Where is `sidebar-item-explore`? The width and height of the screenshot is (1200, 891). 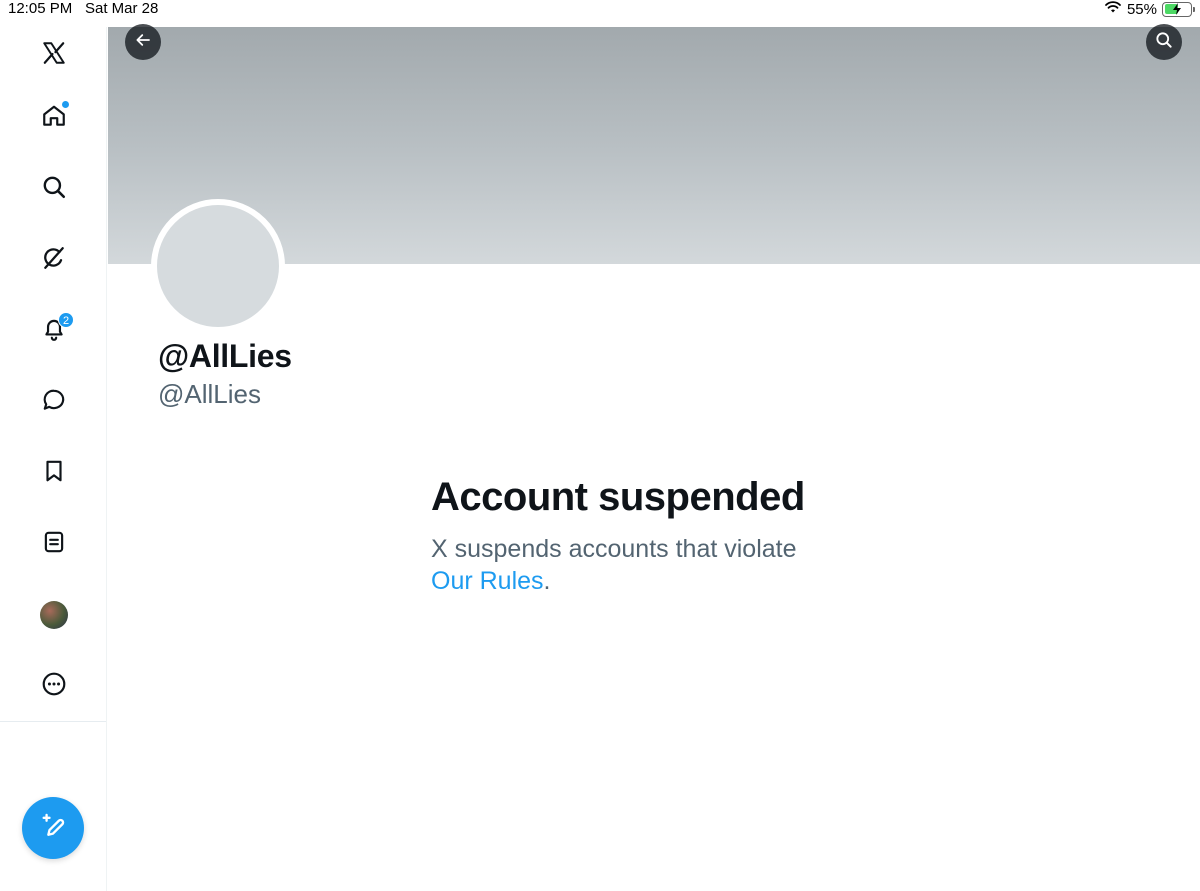
sidebar-item-explore is located at coordinates (54, 189).